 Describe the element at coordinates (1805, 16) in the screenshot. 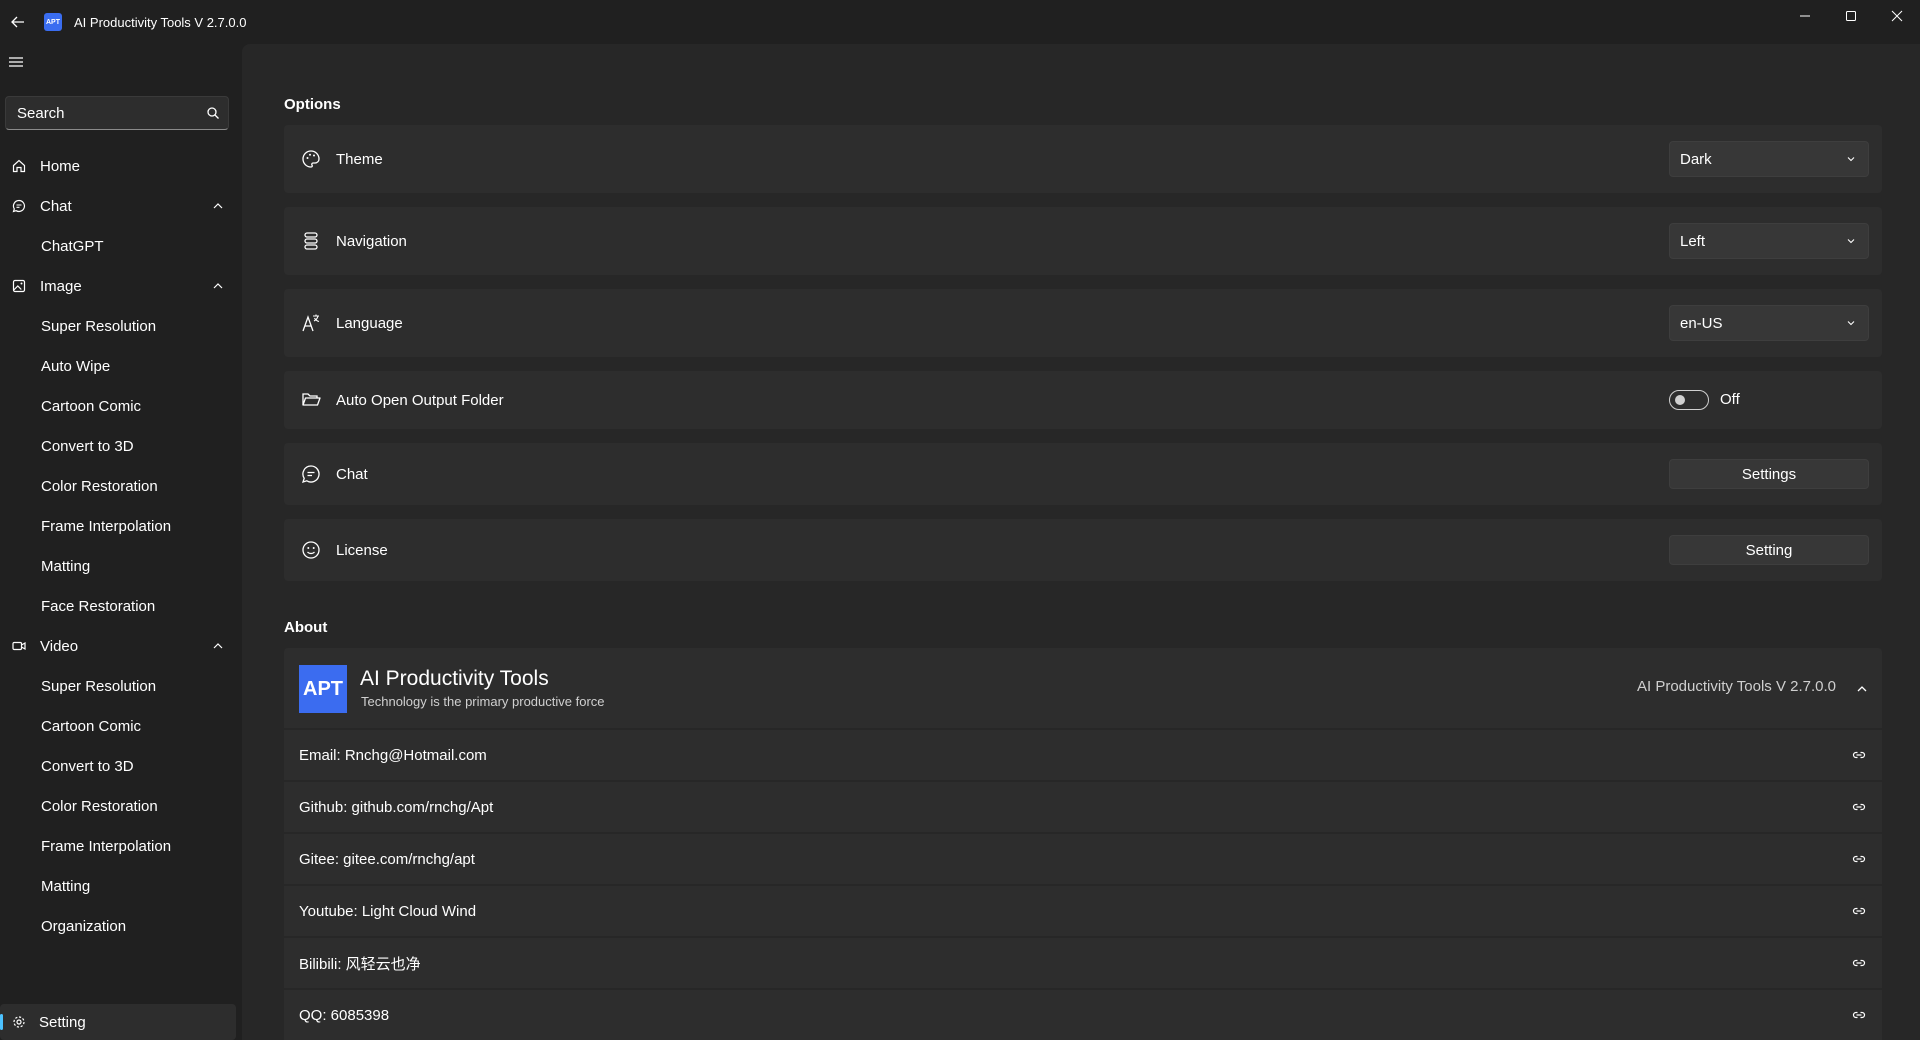

I see `minimize-button` at that location.